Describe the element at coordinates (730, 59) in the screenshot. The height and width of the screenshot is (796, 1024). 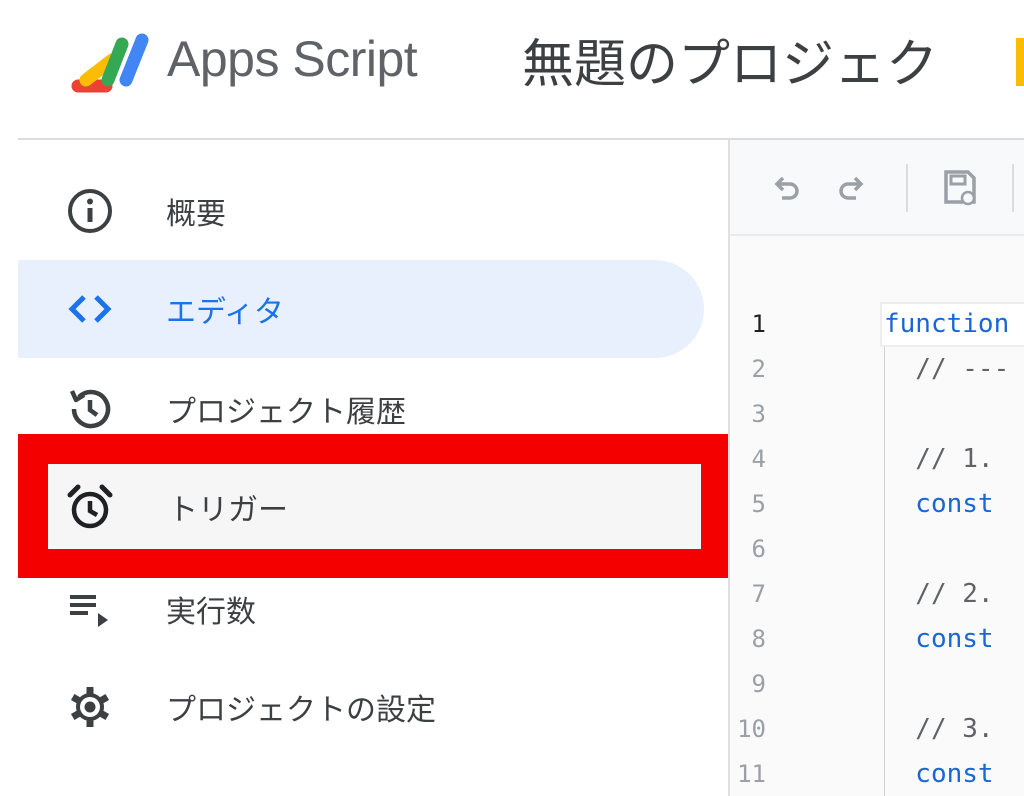
I see `project-title: 無題のプロジェク` at that location.